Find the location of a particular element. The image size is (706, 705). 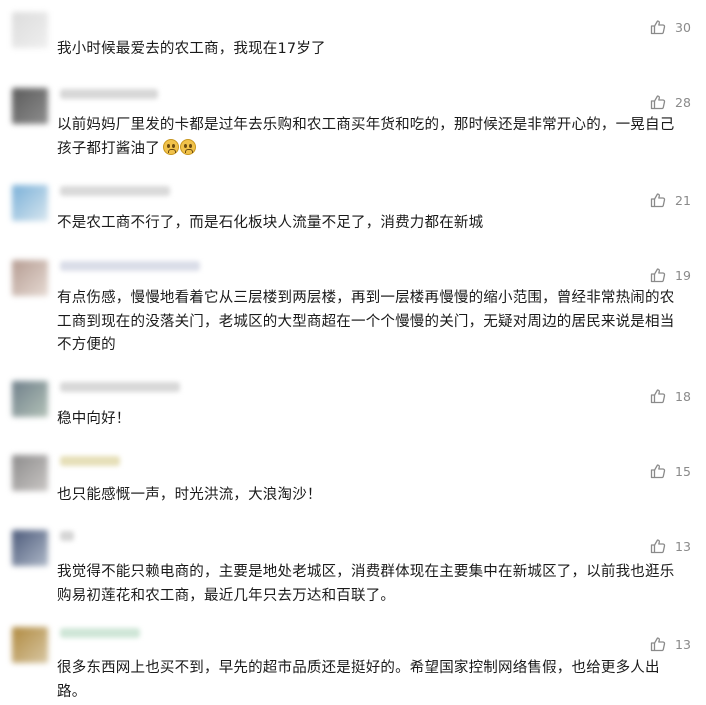

like-count: 30 is located at coordinates (683, 27).